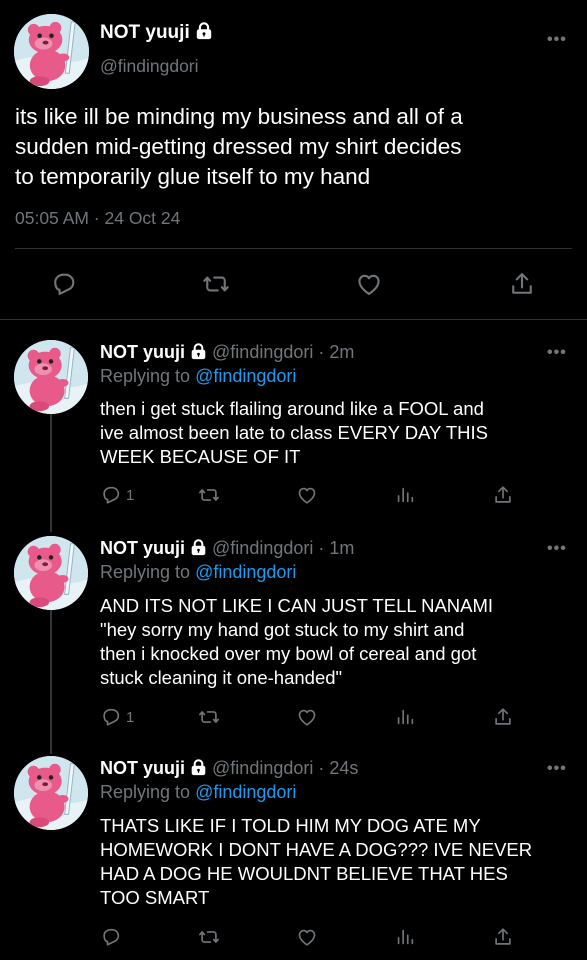 The width and height of the screenshot is (587, 960). Describe the element at coordinates (155, 897) in the screenshot. I see `reply-text-line: TOO SMART` at that location.